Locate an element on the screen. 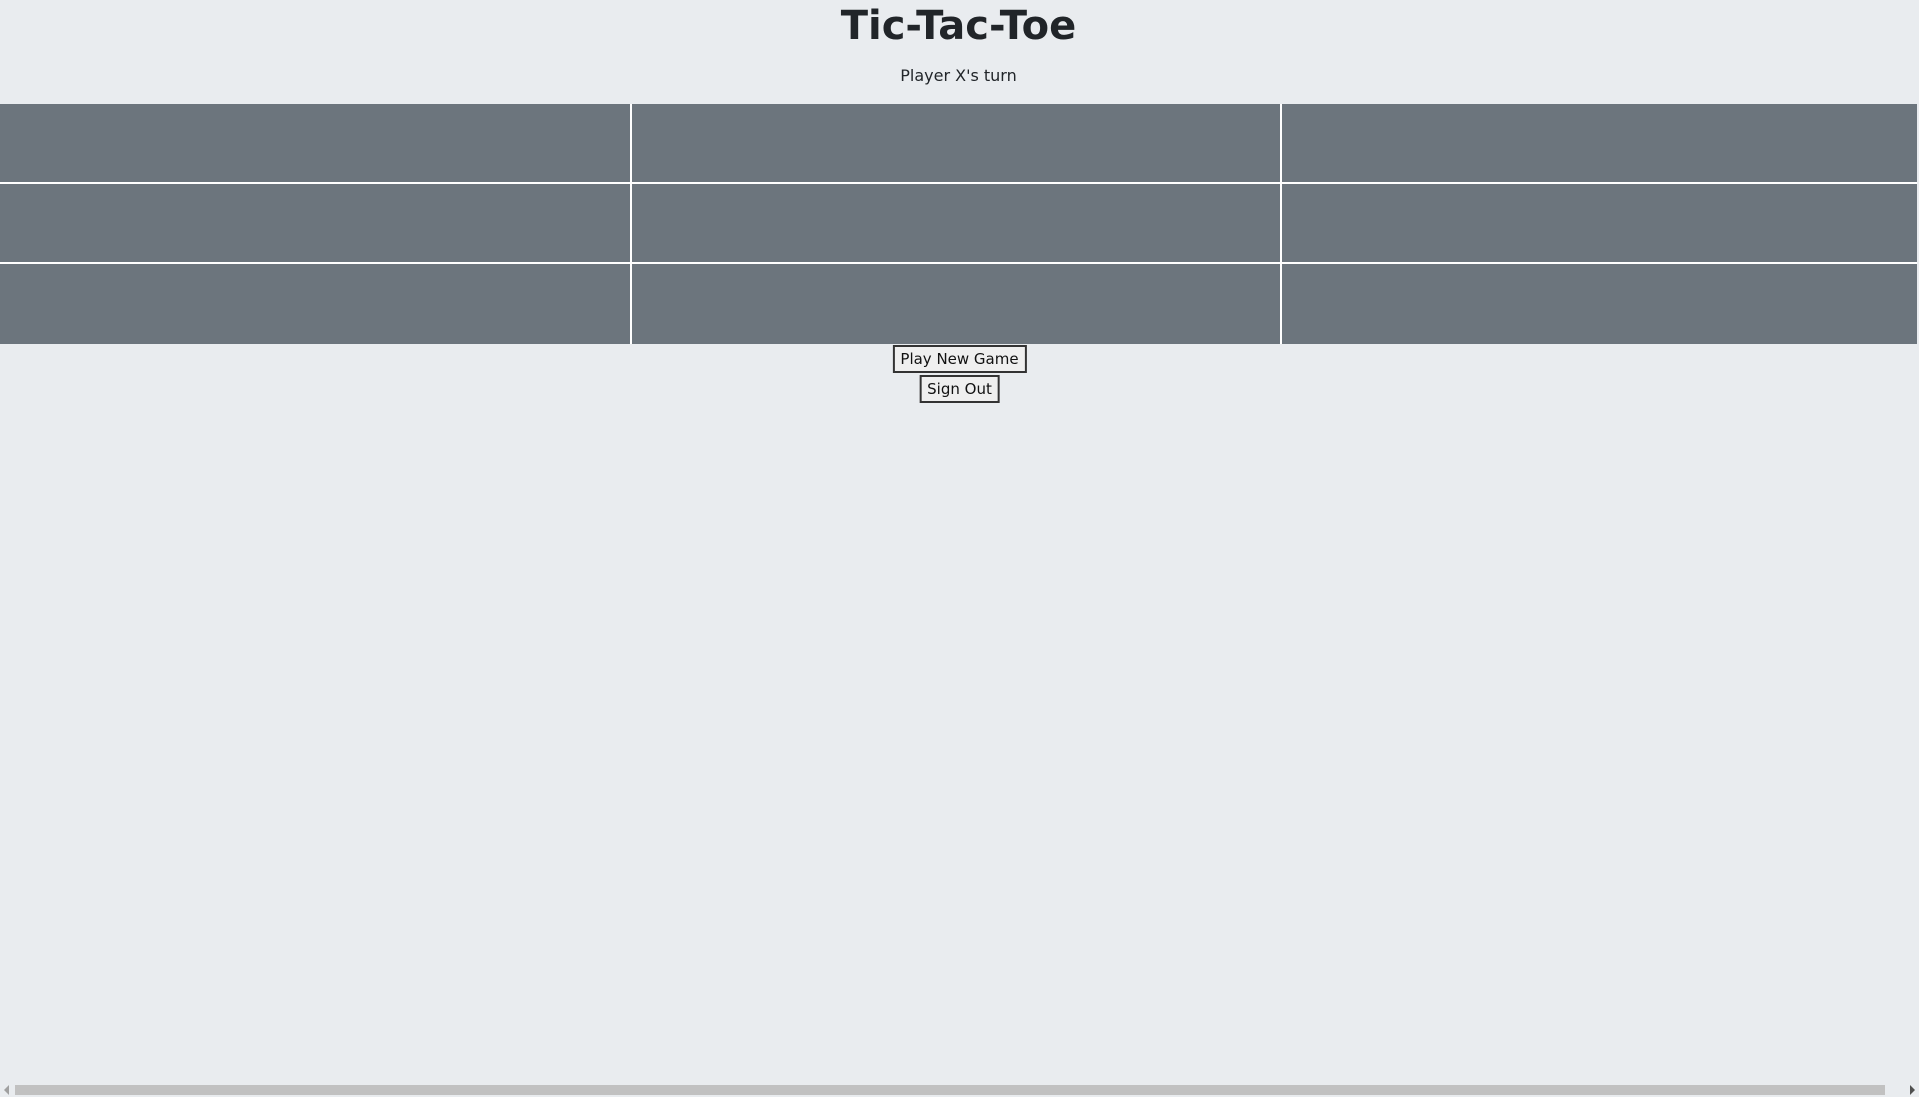  horizontal-scrollbar is located at coordinates (959, 1088).